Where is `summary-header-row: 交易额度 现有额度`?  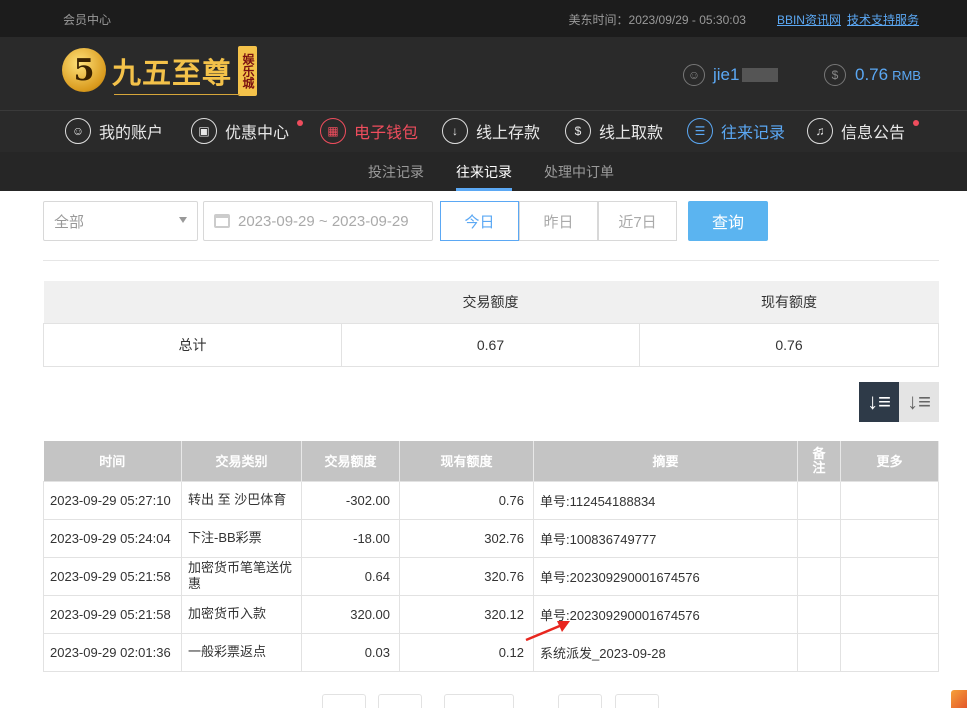 summary-header-row: 交易额度 现有额度 is located at coordinates (491, 302).